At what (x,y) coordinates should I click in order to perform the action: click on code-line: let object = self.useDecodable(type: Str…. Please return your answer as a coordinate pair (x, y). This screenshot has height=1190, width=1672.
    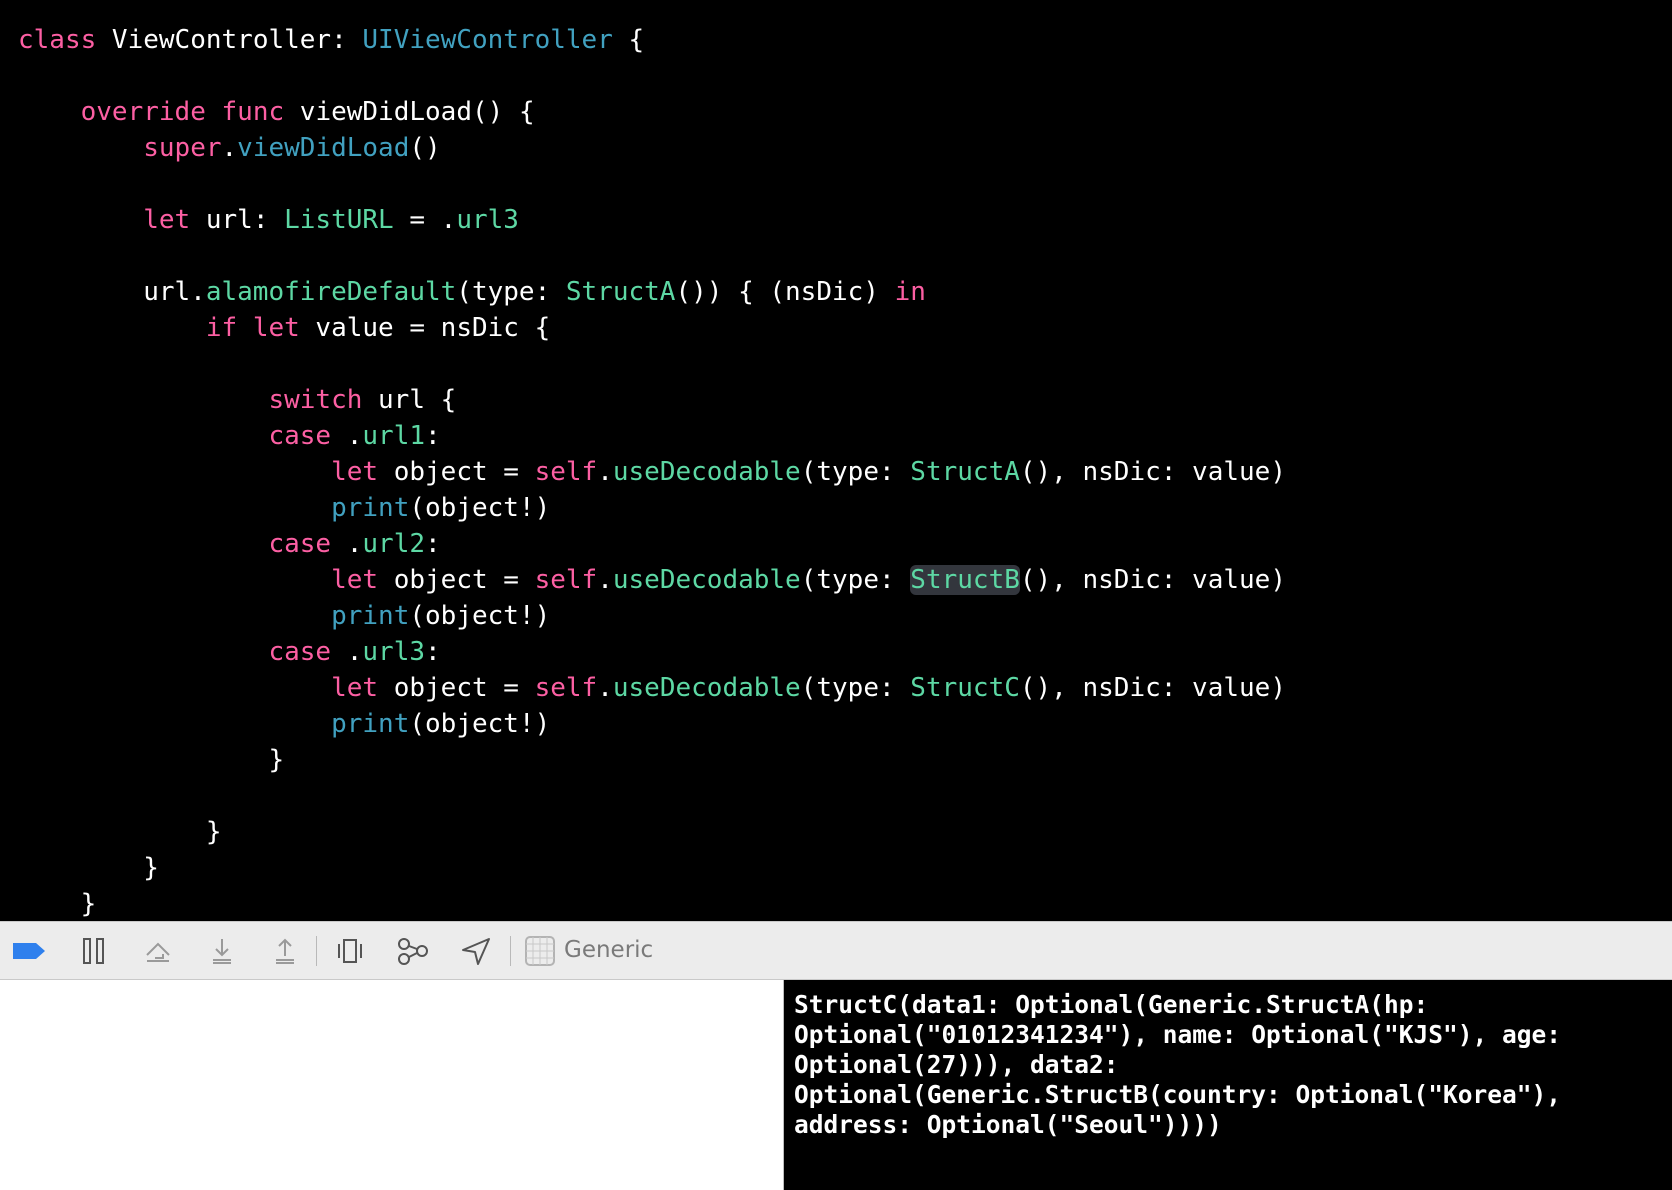
    Looking at the image, I should click on (652, 580).